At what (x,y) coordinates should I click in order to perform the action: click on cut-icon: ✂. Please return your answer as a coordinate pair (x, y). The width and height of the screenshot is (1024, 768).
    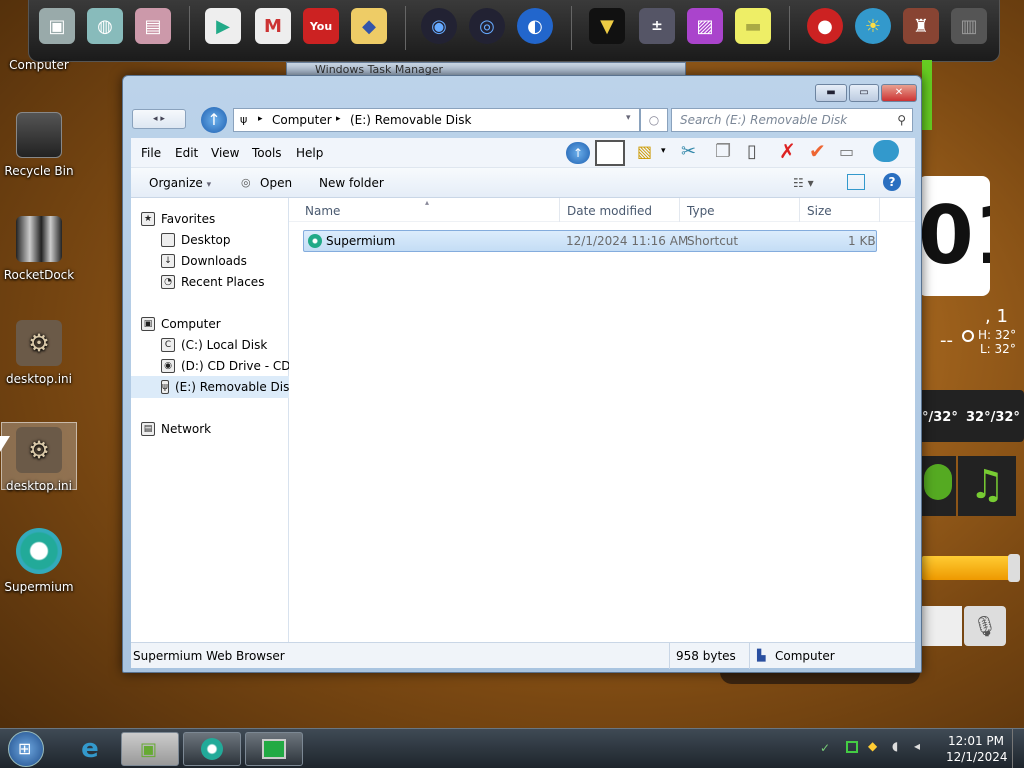
    Looking at the image, I should click on (688, 151).